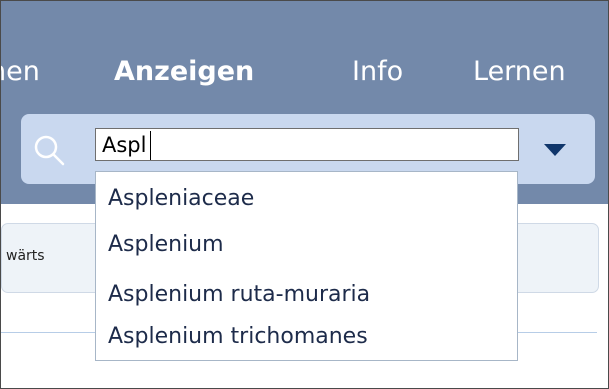 The width and height of the screenshot is (609, 389). I want to click on text-cursor, so click(150, 145).